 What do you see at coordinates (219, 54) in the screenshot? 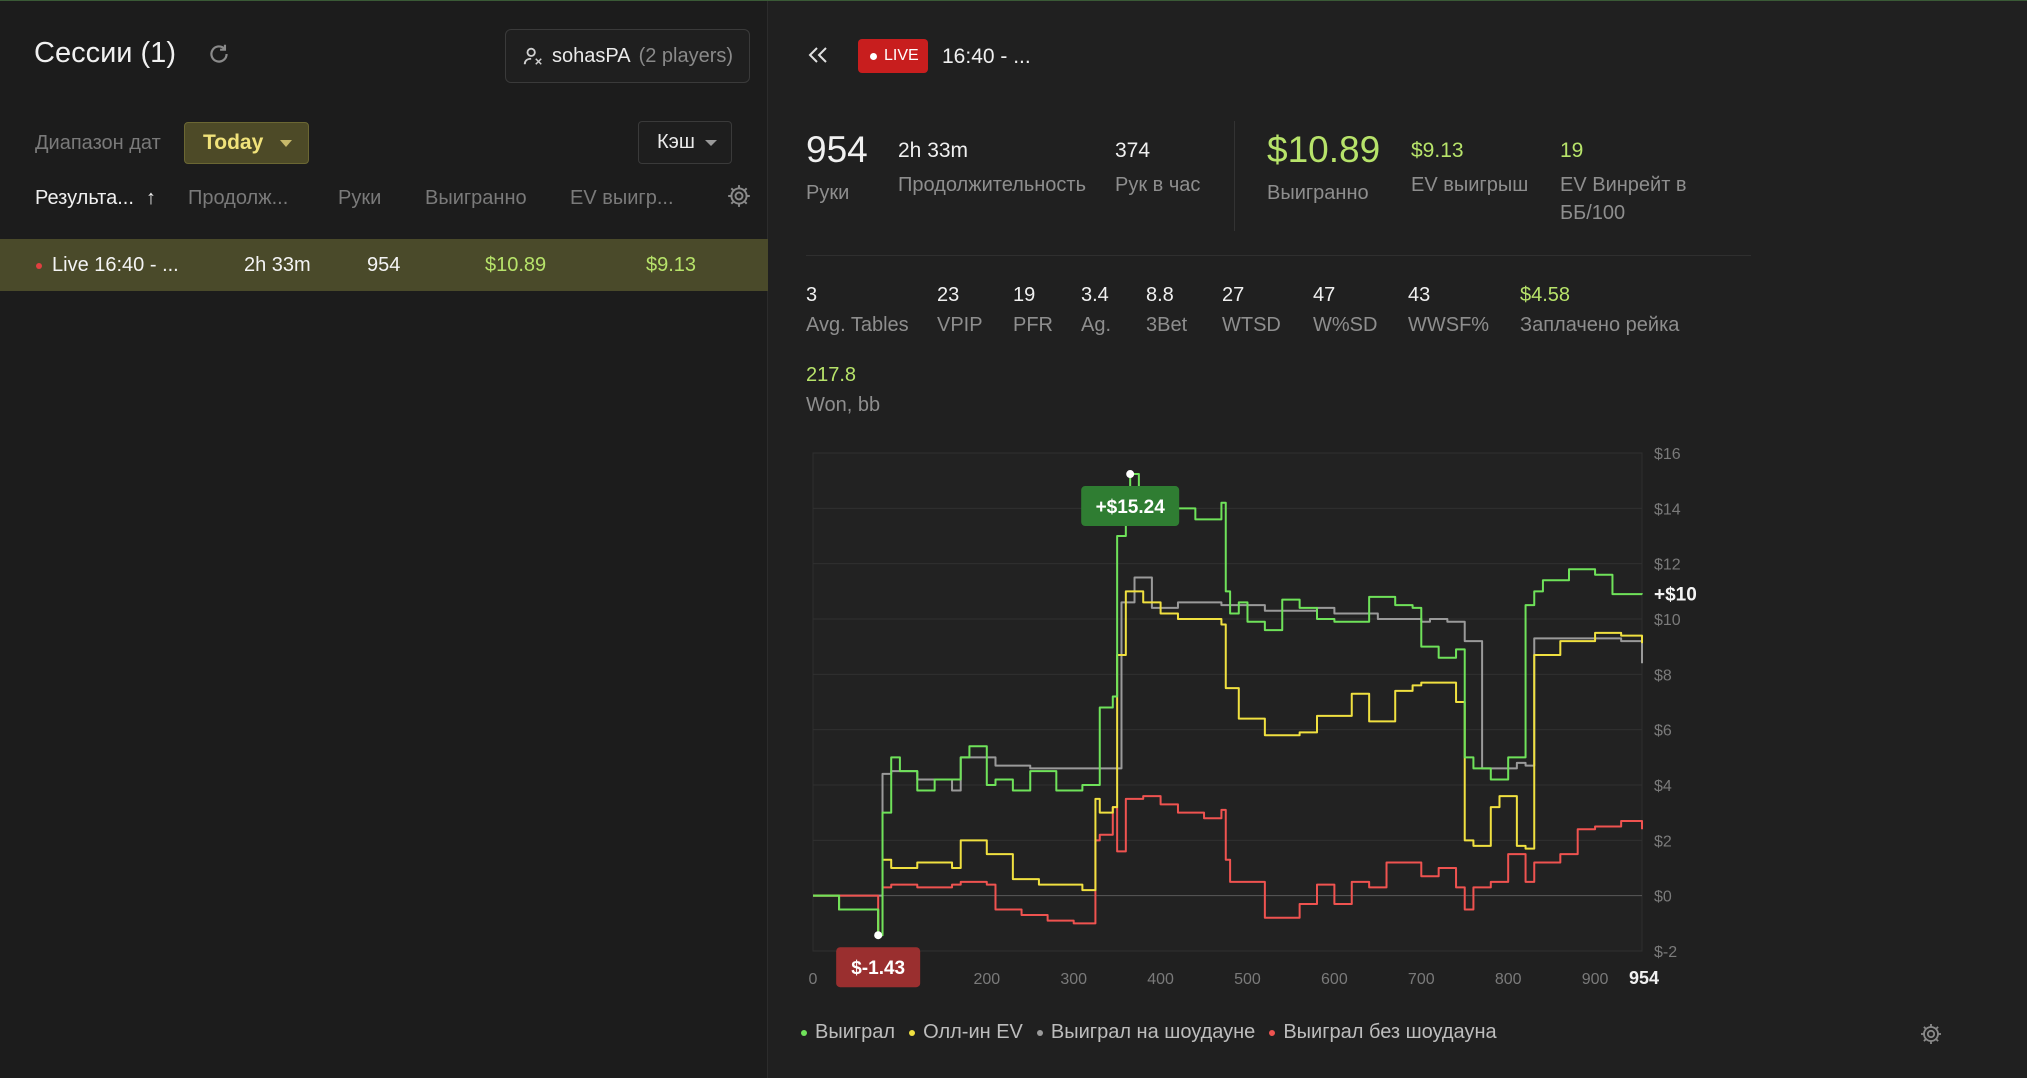
I see `refresh-icon` at bounding box center [219, 54].